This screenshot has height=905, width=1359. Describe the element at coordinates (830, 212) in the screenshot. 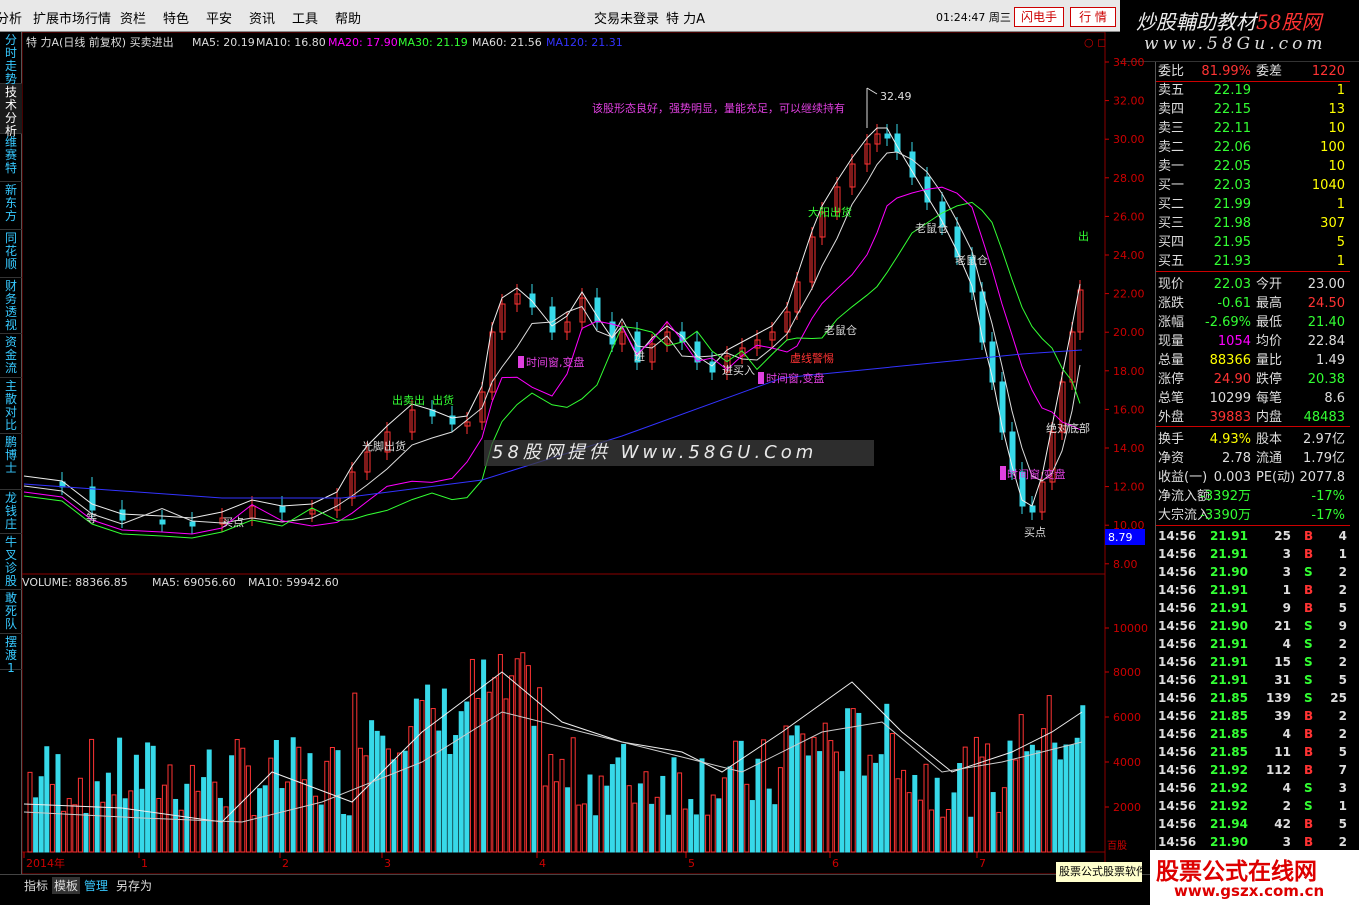

I see `annotation-big-sell: 大阳出货` at that location.